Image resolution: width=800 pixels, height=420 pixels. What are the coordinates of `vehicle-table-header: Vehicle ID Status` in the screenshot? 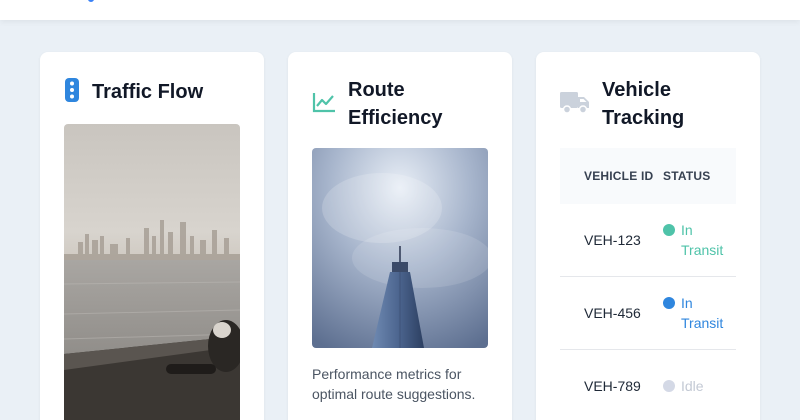 It's located at (648, 176).